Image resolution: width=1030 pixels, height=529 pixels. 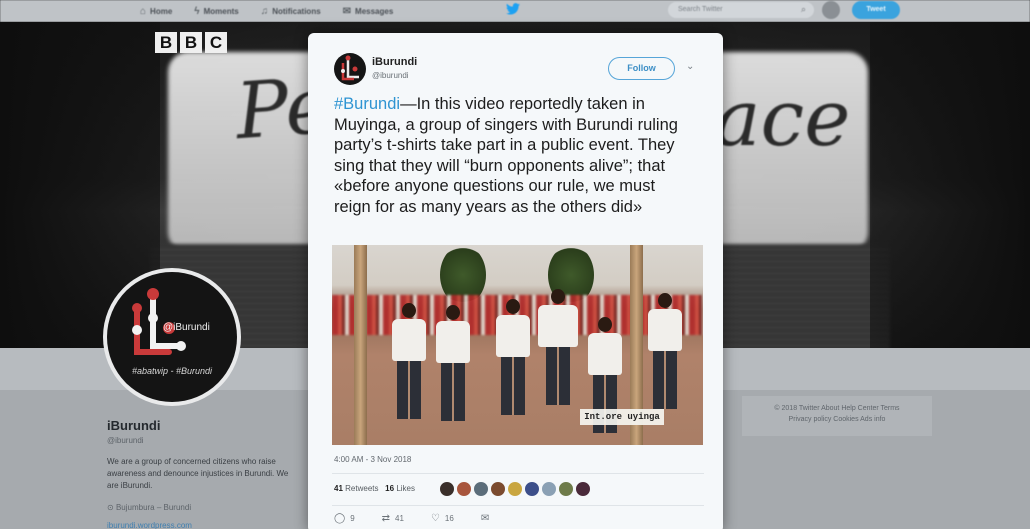 I want to click on tweet-button: Tweet, so click(x=876, y=10).